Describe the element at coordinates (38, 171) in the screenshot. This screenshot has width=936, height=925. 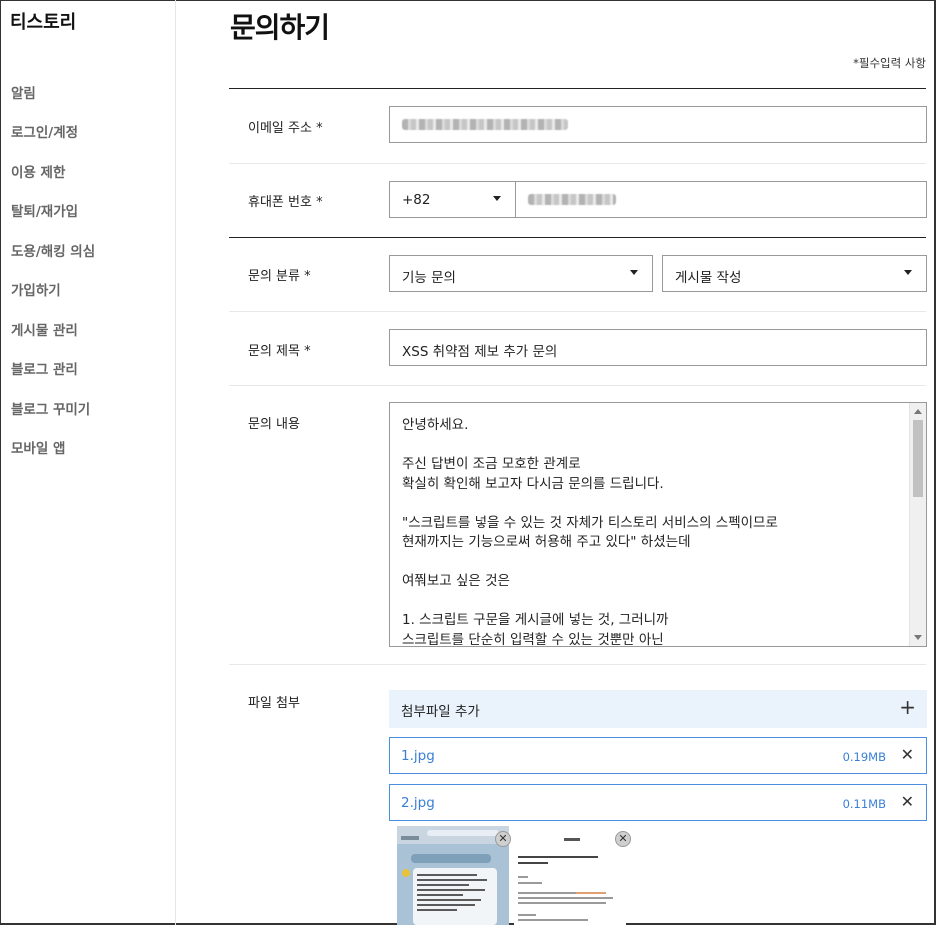
I see `sidebar-item-restriction: 이용 제한` at that location.